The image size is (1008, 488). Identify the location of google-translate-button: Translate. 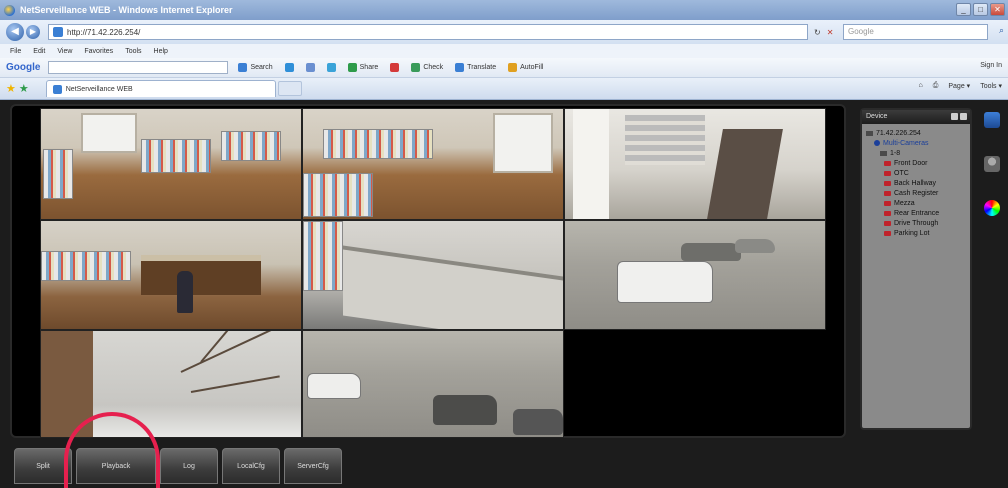
(475, 67).